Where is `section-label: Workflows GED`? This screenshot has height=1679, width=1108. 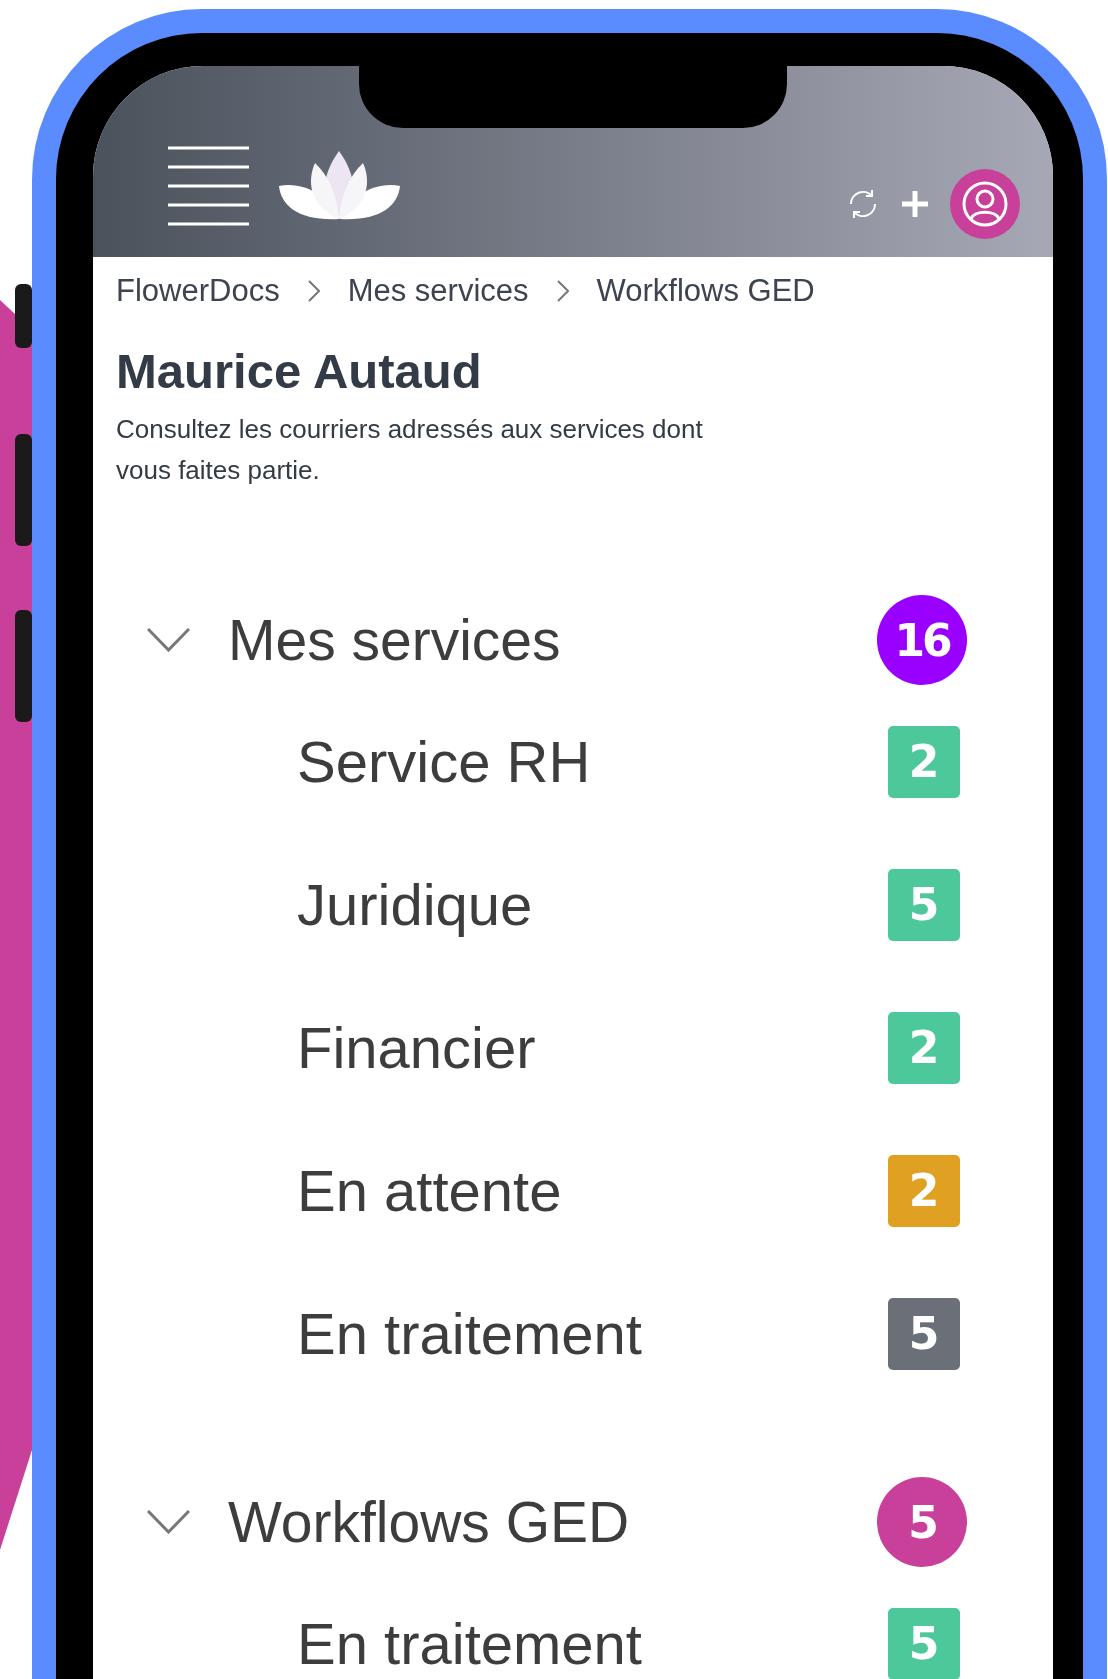
section-label: Workflows GED is located at coordinates (429, 1522).